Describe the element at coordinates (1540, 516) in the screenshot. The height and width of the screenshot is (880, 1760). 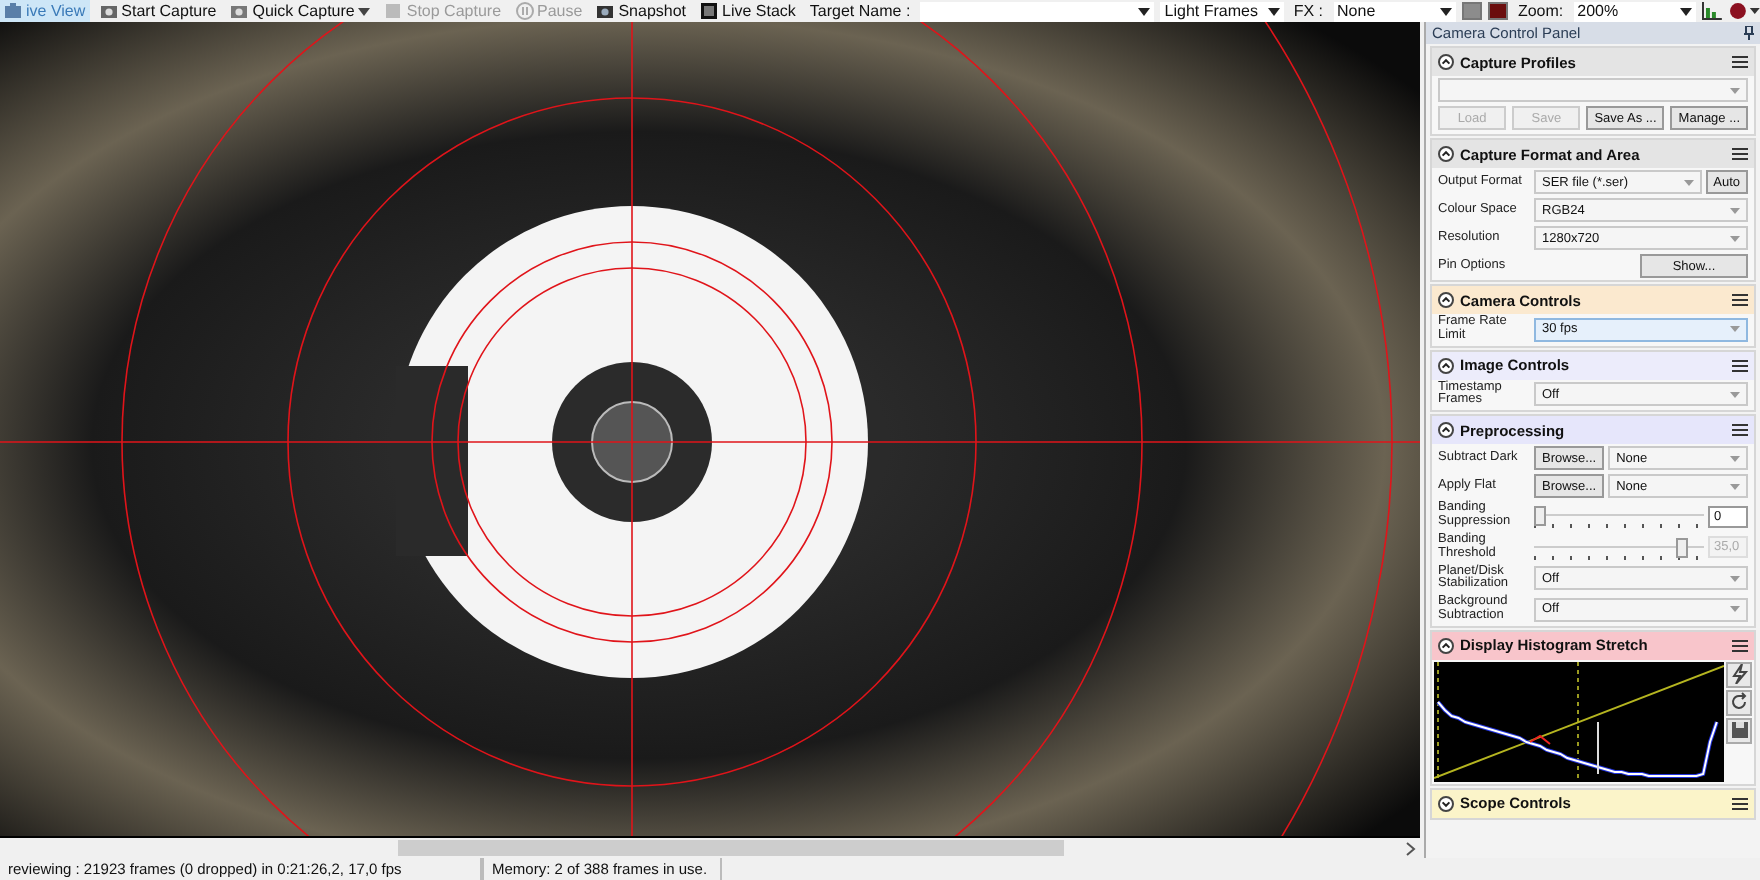
I see `slider-thumb` at that location.